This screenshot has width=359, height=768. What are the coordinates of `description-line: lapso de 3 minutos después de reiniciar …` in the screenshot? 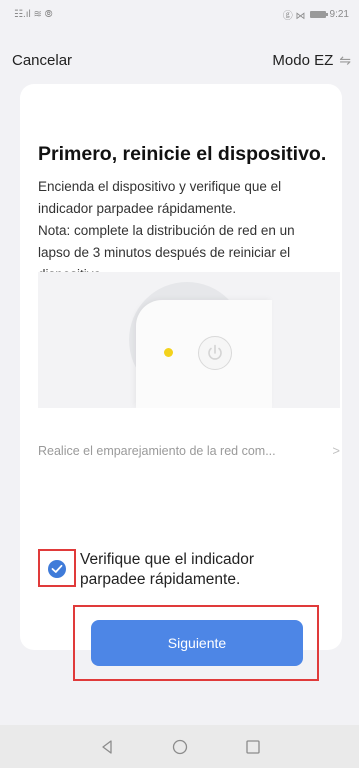 It's located at (164, 252).